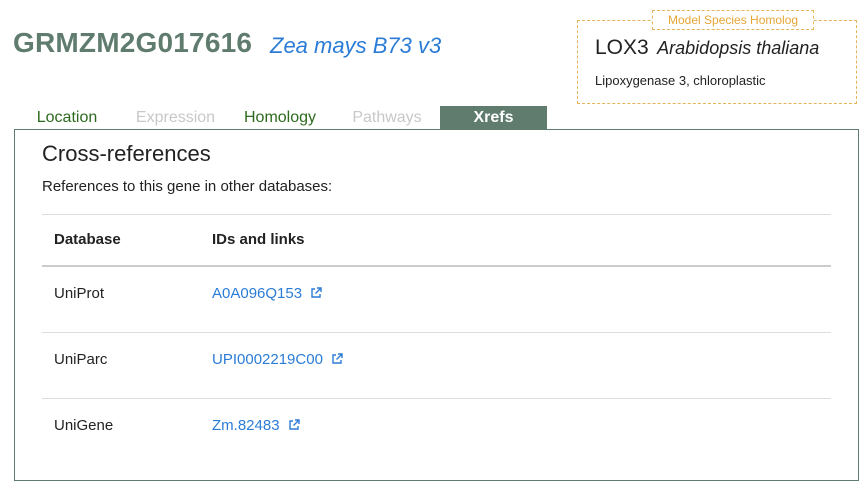 The width and height of the screenshot is (866, 490). What do you see at coordinates (257, 293) in the screenshot?
I see `xref-id: A0A096Q153` at bounding box center [257, 293].